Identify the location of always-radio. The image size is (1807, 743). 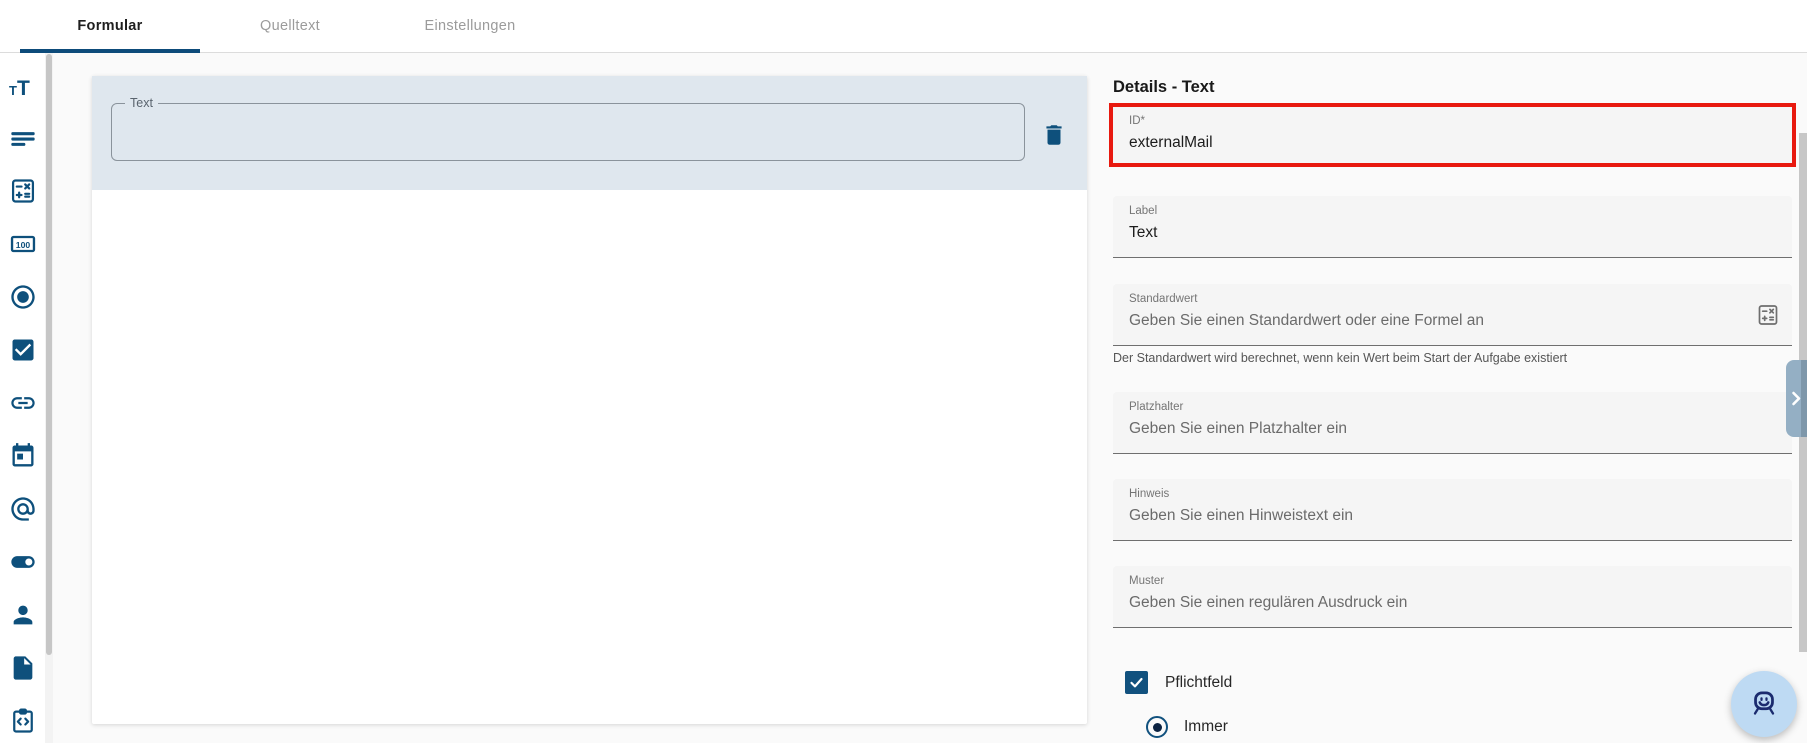
(1157, 727).